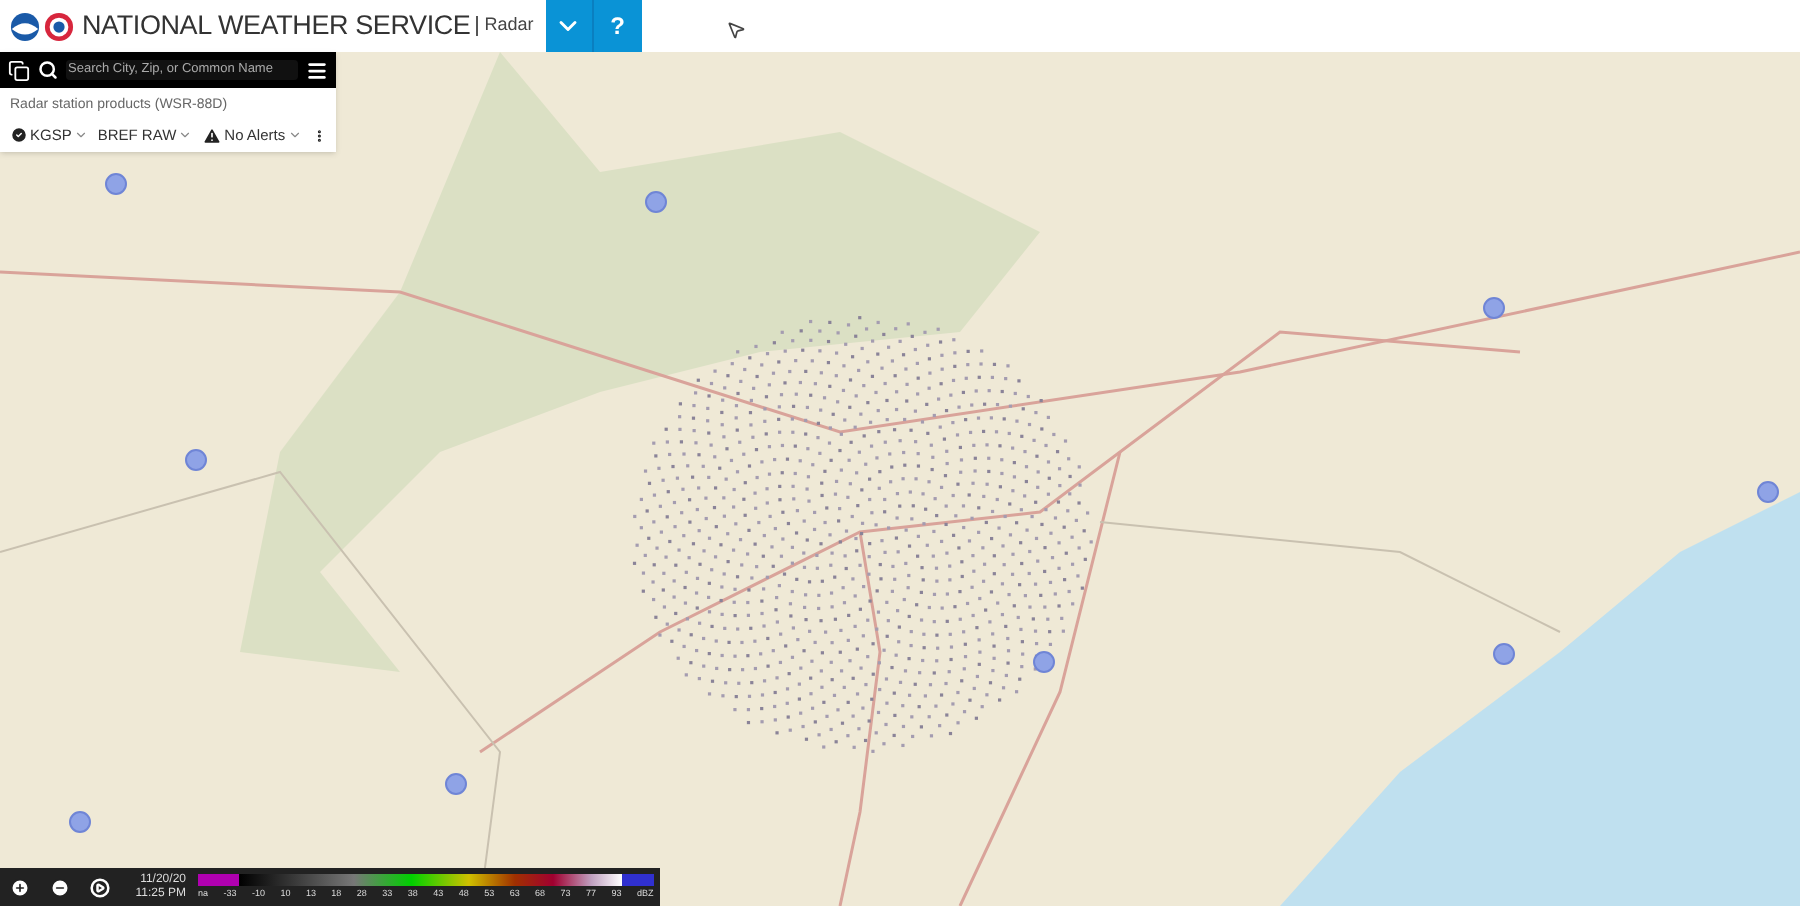  I want to click on search-icon, so click(48, 70).